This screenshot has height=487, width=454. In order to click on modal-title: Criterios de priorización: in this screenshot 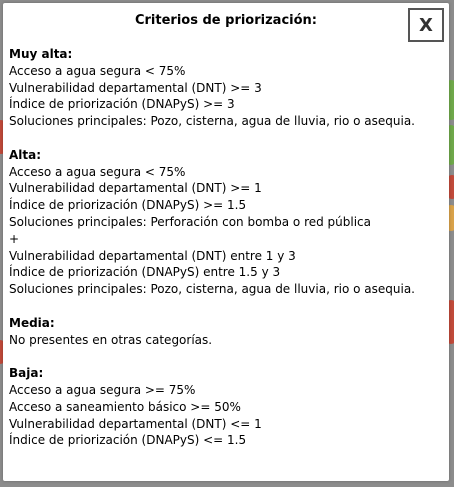, I will do `click(225, 20)`.